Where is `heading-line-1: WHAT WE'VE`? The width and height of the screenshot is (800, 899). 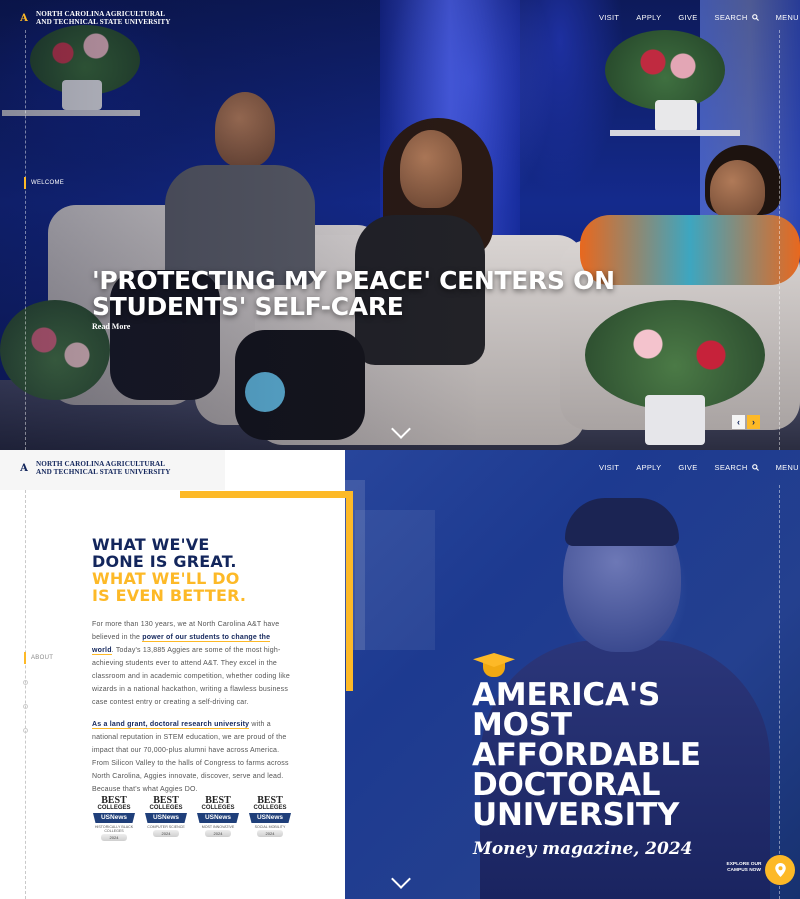 heading-line-1: WHAT WE'VE is located at coordinates (151, 544).